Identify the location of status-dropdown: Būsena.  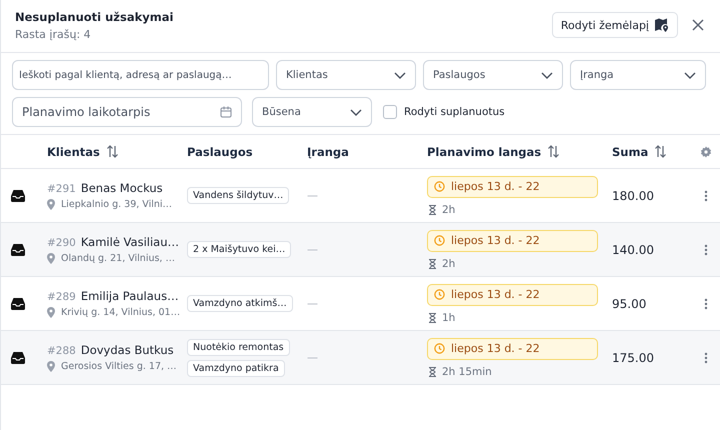
(312, 112).